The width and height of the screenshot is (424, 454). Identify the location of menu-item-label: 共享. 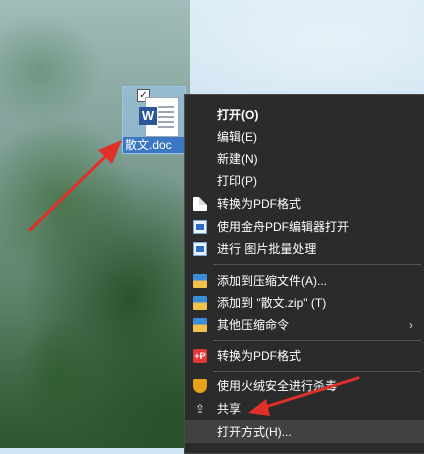
(229, 409).